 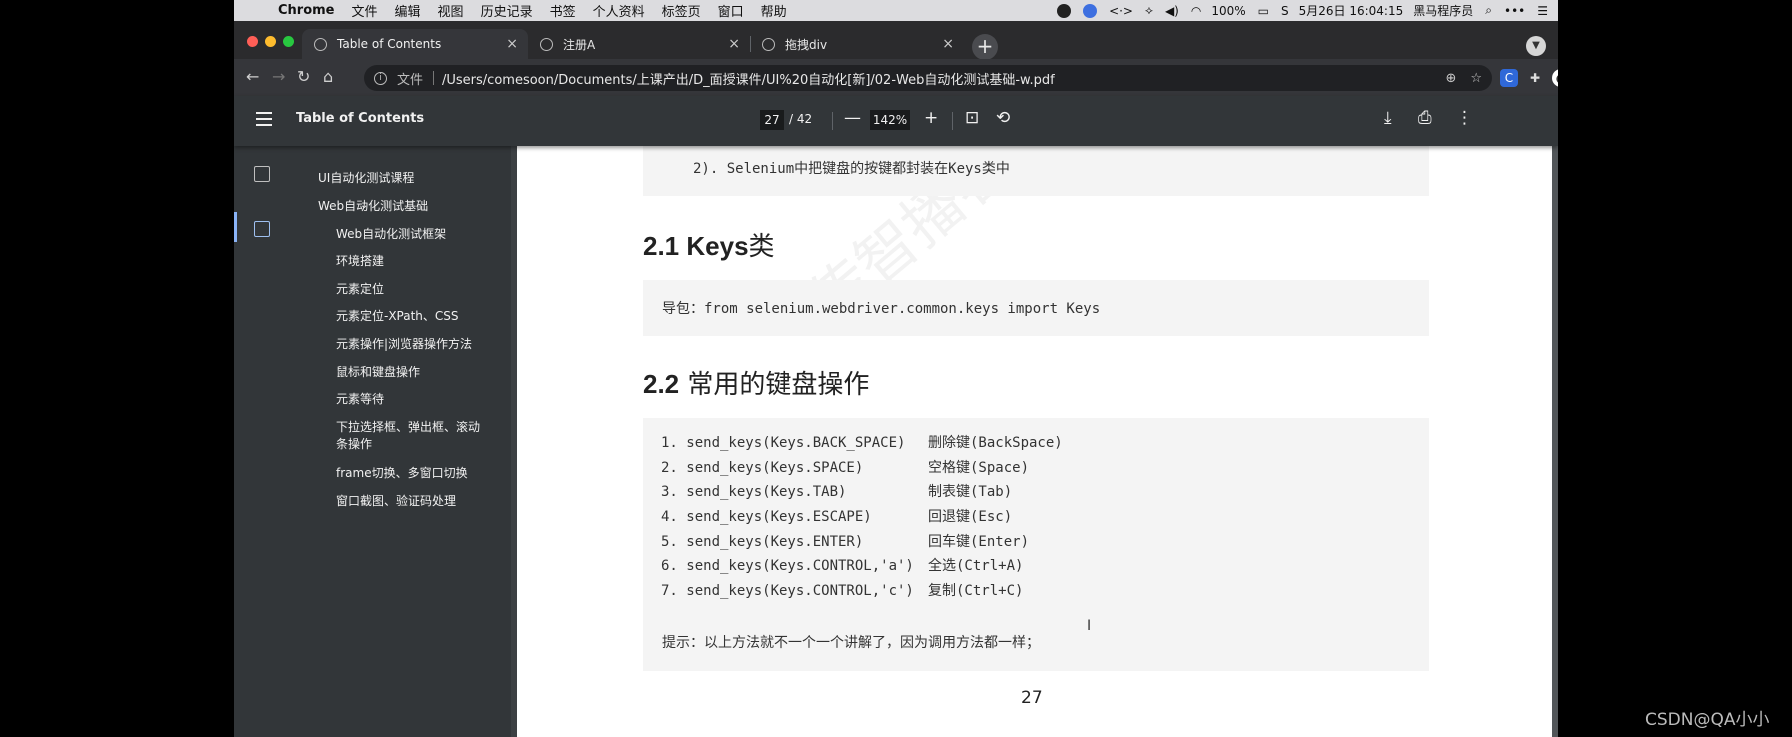 What do you see at coordinates (415, 44) in the screenshot?
I see `tab-table-of-contents: Table of Contents ×` at bounding box center [415, 44].